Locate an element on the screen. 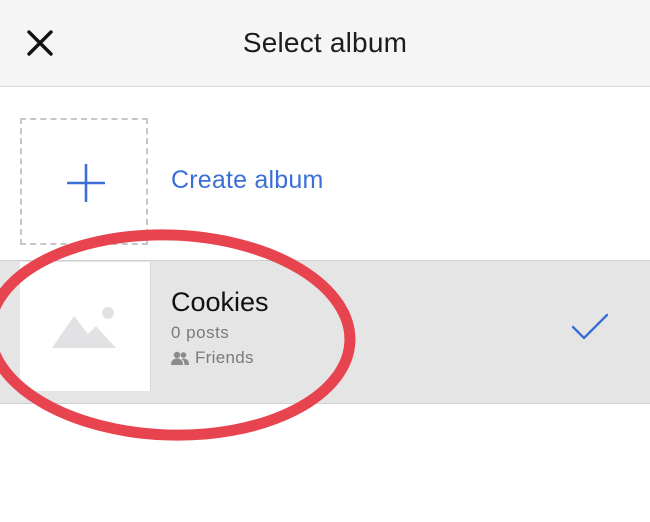  album-post-count: 0 posts is located at coordinates (200, 332).